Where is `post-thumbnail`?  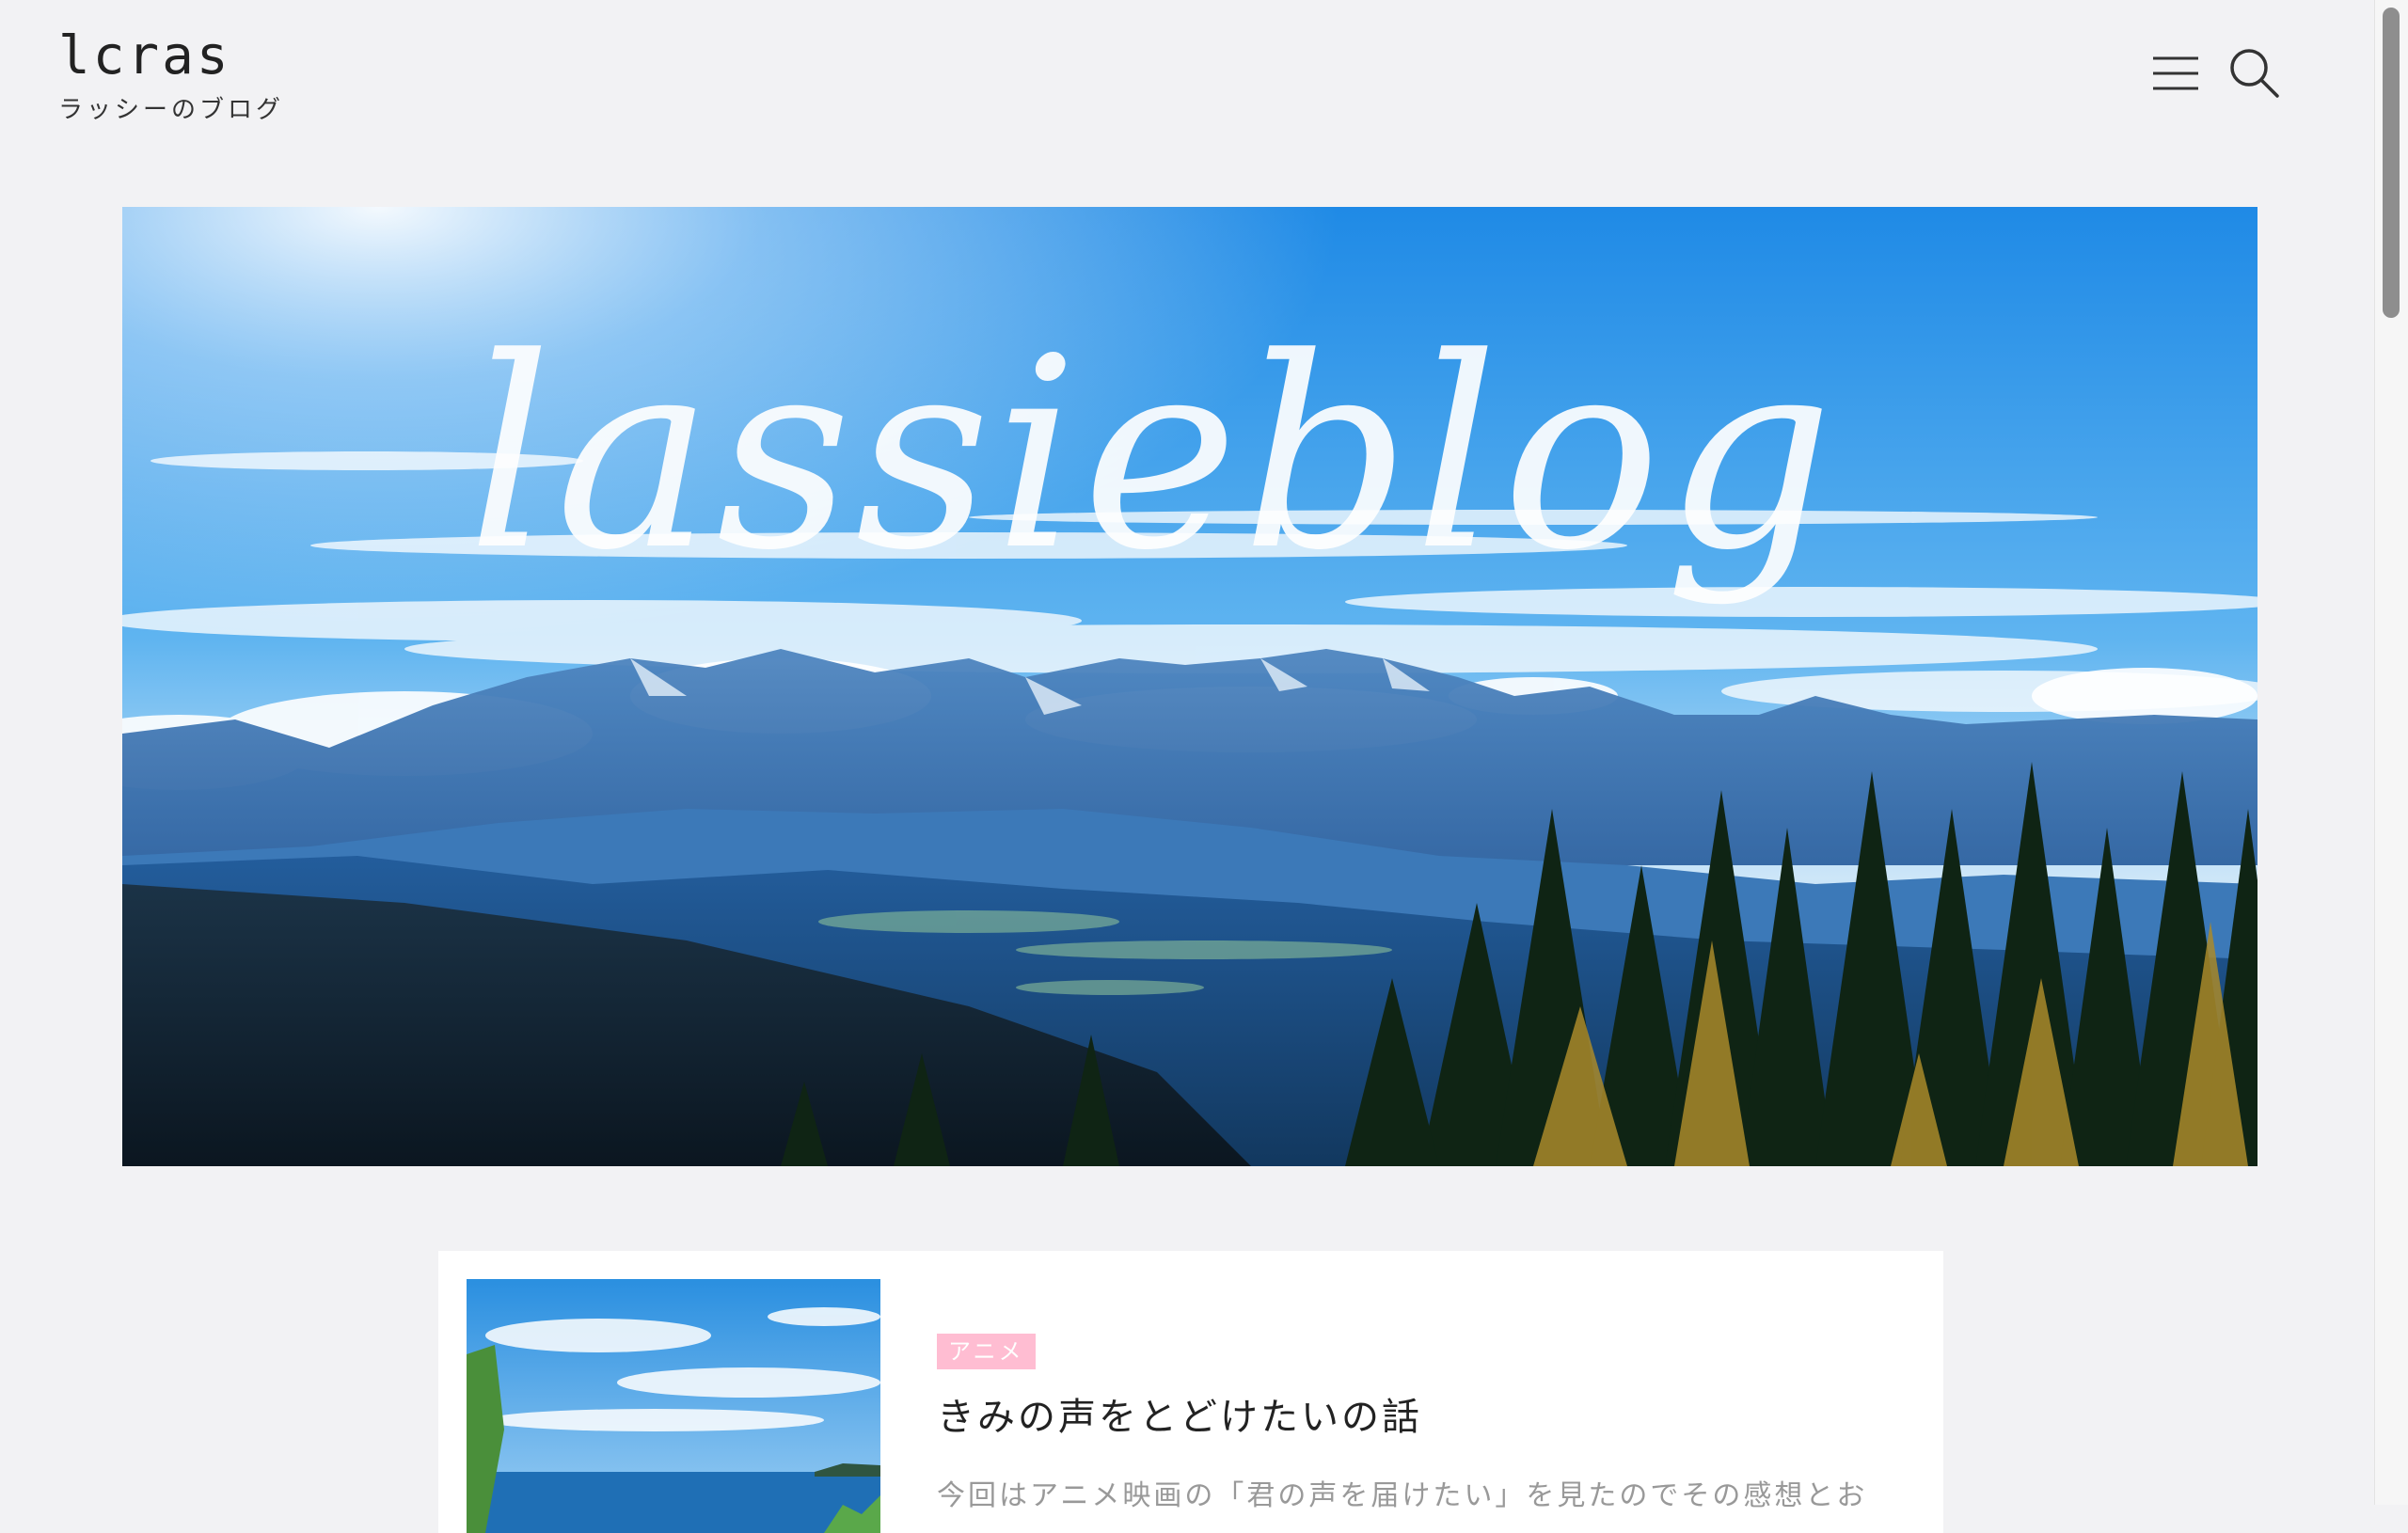
post-thumbnail is located at coordinates (674, 1406).